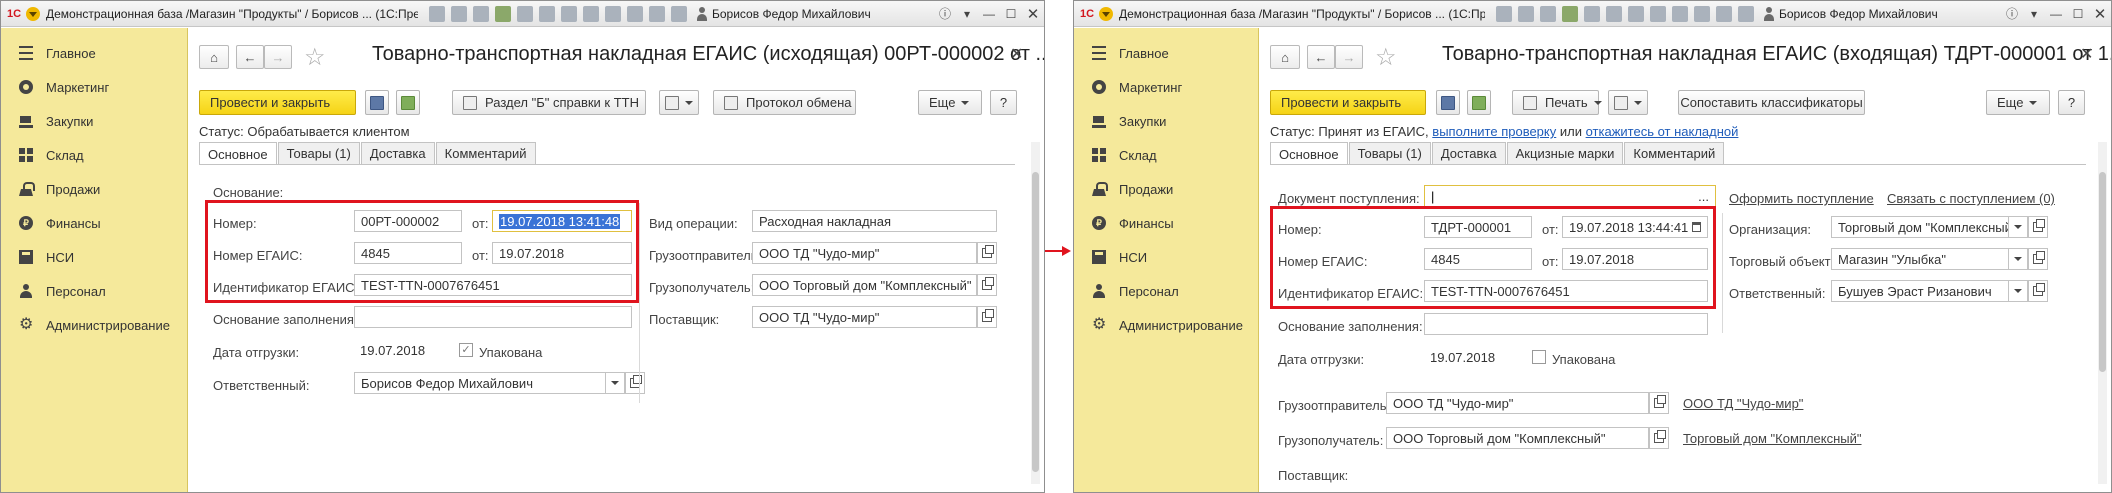  Describe the element at coordinates (1548, 13) in the screenshot. I see `preview-icon` at that location.